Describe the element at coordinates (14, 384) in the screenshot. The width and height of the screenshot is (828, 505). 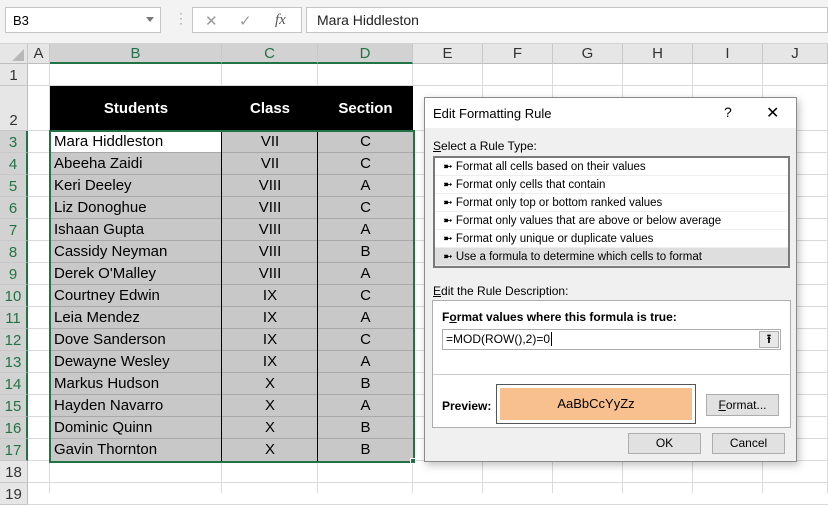
I see `row-header-14: 14` at that location.